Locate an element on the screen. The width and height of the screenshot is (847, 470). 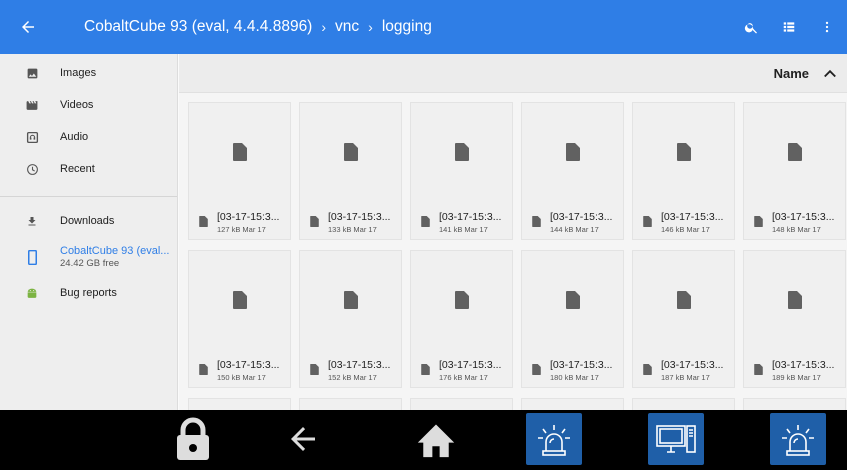
file-card: [03-17-15:3... 144 kB Mar 17 is located at coordinates (572, 171).